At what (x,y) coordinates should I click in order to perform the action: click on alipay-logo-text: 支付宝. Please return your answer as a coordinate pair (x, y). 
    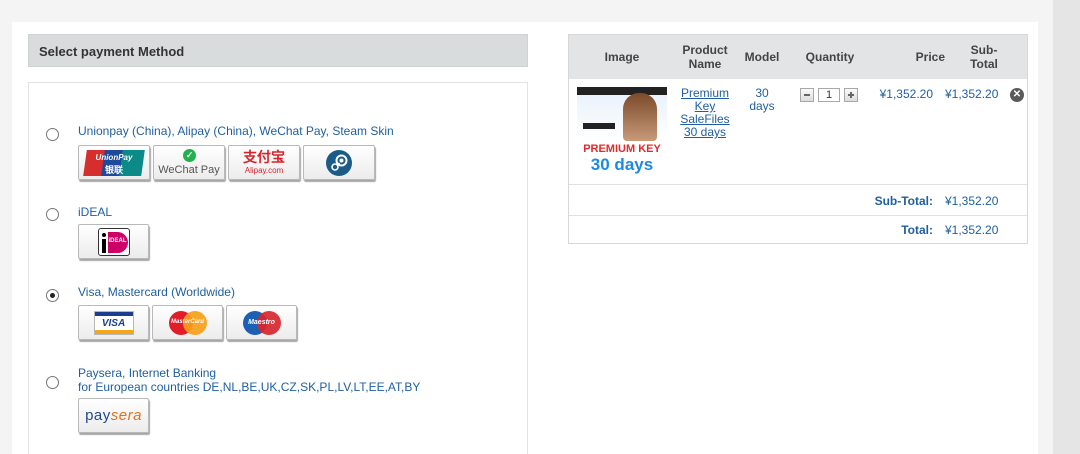
    Looking at the image, I should click on (264, 156).